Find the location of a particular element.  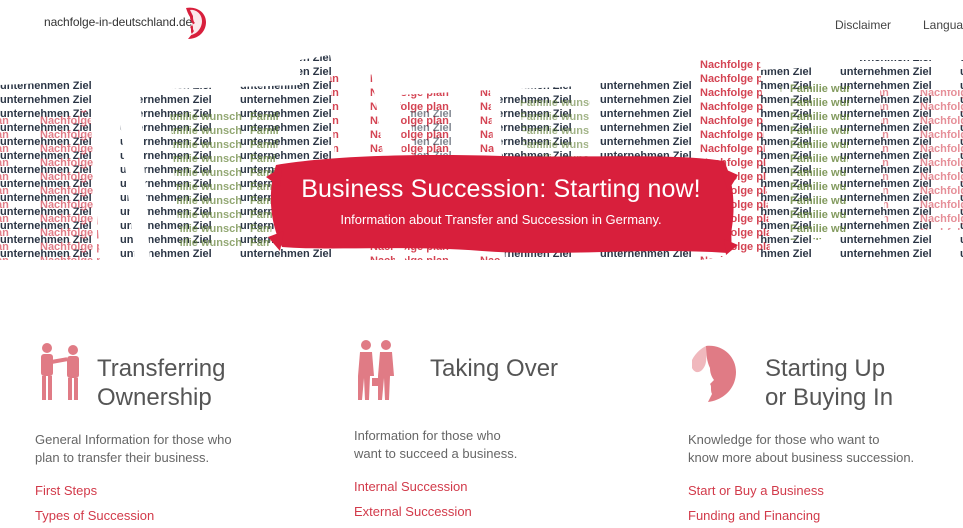

link-start-or-buy: Start or Buy a Business is located at coordinates (756, 490).